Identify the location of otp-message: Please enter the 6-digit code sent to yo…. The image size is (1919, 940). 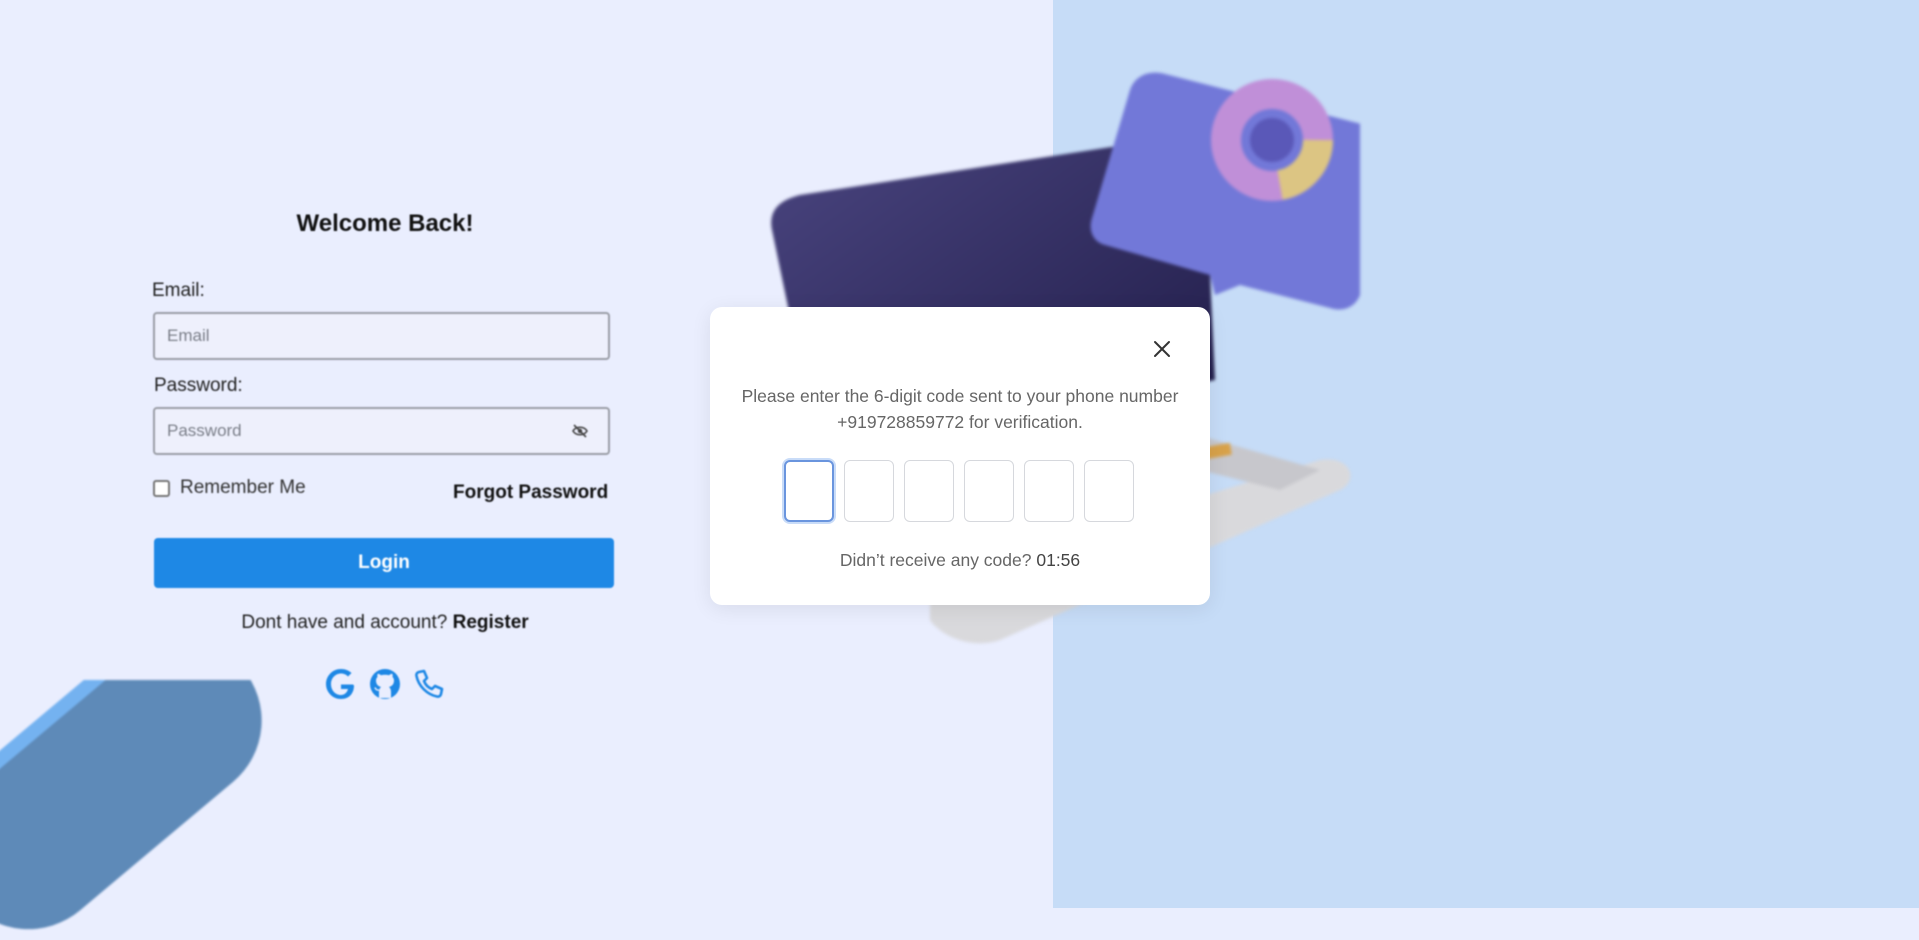
(960, 409).